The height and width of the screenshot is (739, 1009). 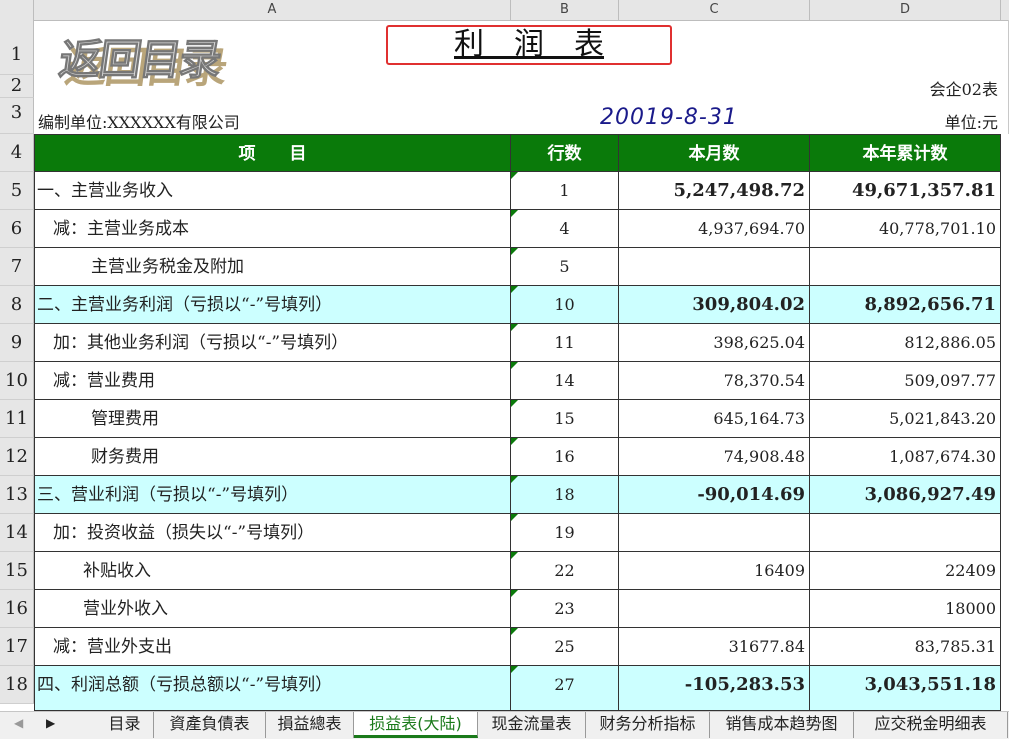 What do you see at coordinates (565, 381) in the screenshot?
I see `row-line-cell: 14` at bounding box center [565, 381].